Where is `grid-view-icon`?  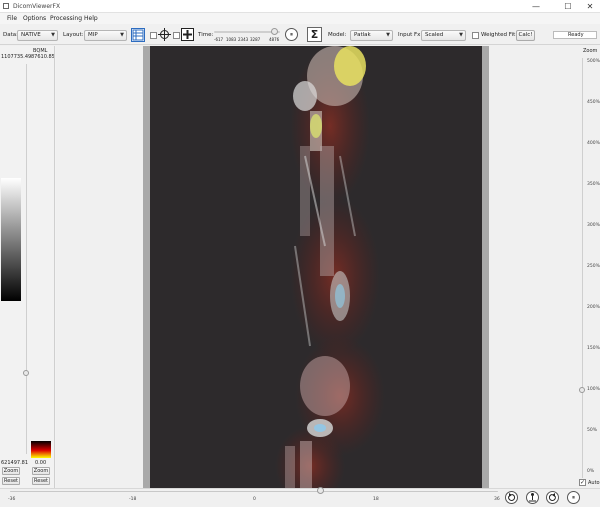 grid-view-icon is located at coordinates (138, 35).